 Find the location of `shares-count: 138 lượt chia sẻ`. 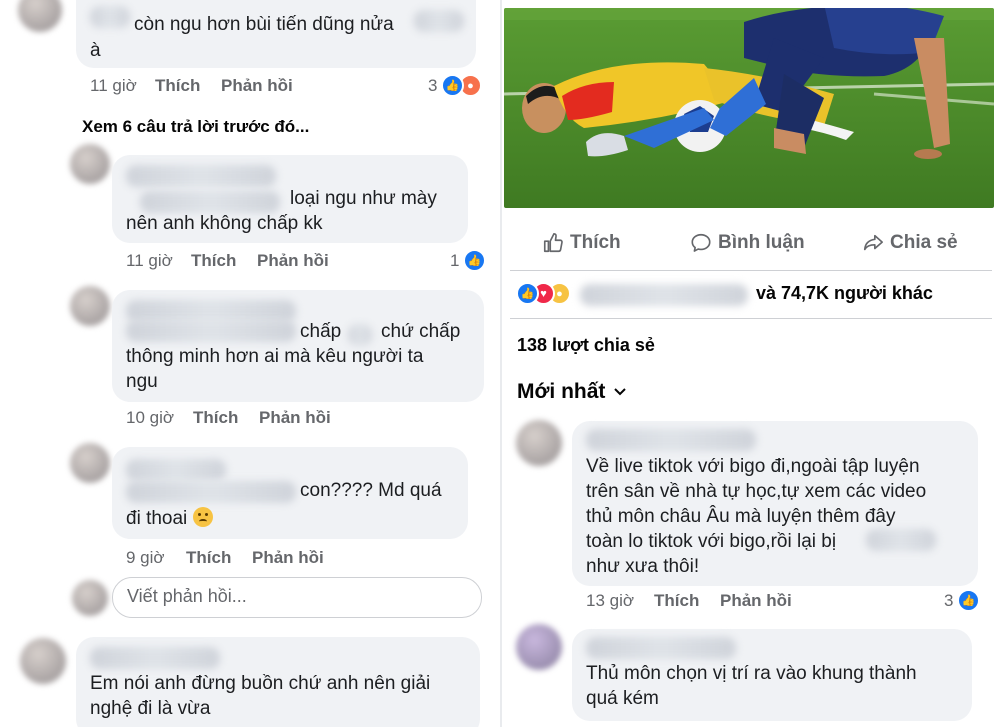

shares-count: 138 lượt chia sẻ is located at coordinates (586, 345).